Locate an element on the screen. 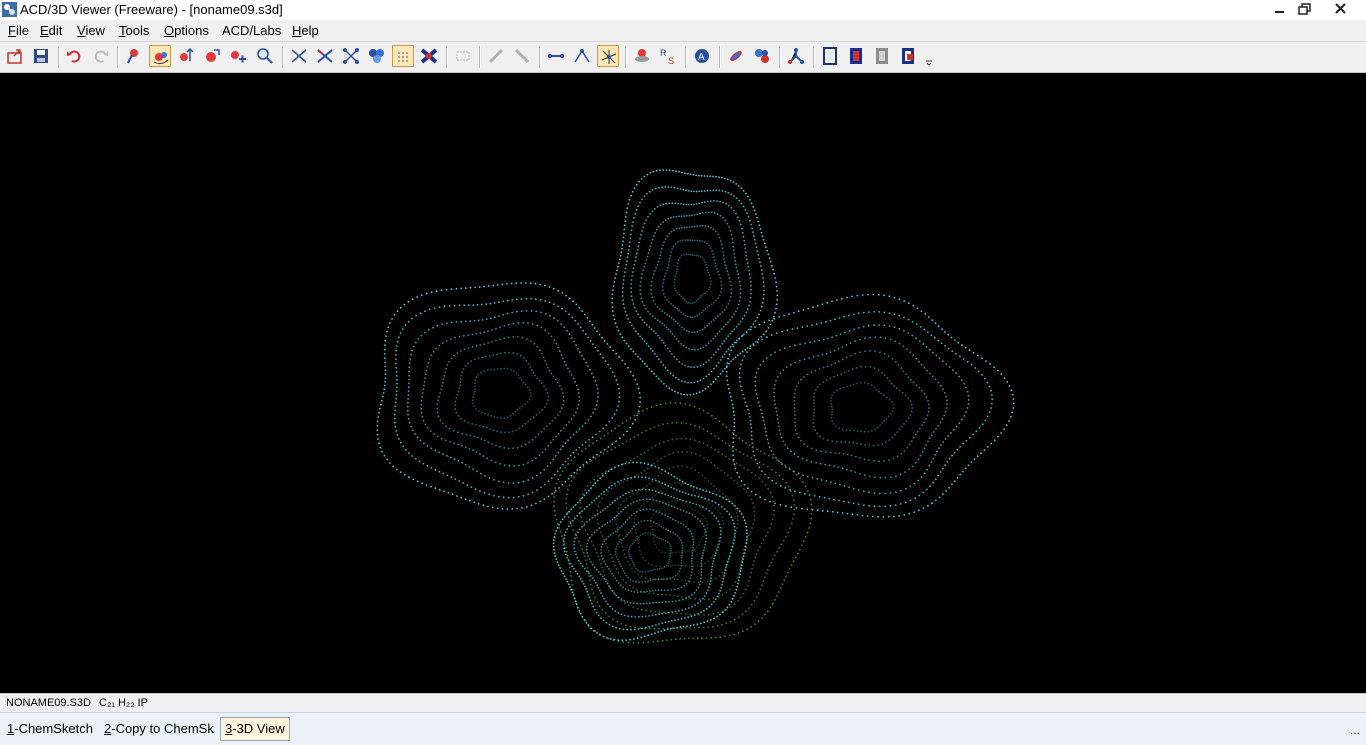 This screenshot has width=1366, height=745. measure-angle-icon is located at coordinates (522, 56).